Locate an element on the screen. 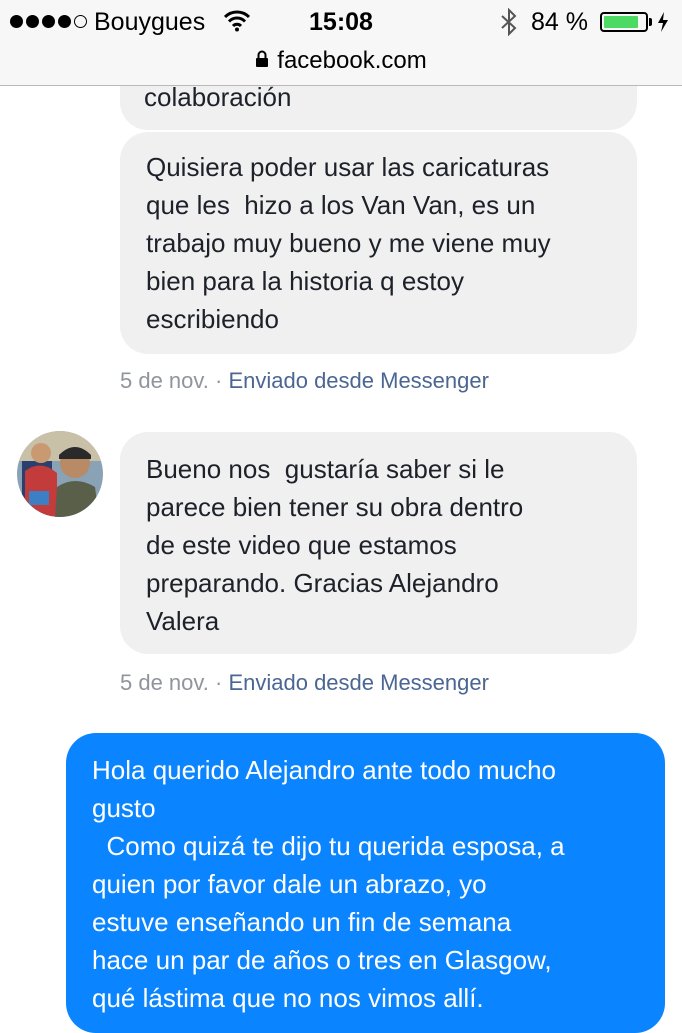 The height and width of the screenshot is (1033, 682). browser-top-bar: Bouygues 15:08 84 % facebook.com is located at coordinates (341, 43).